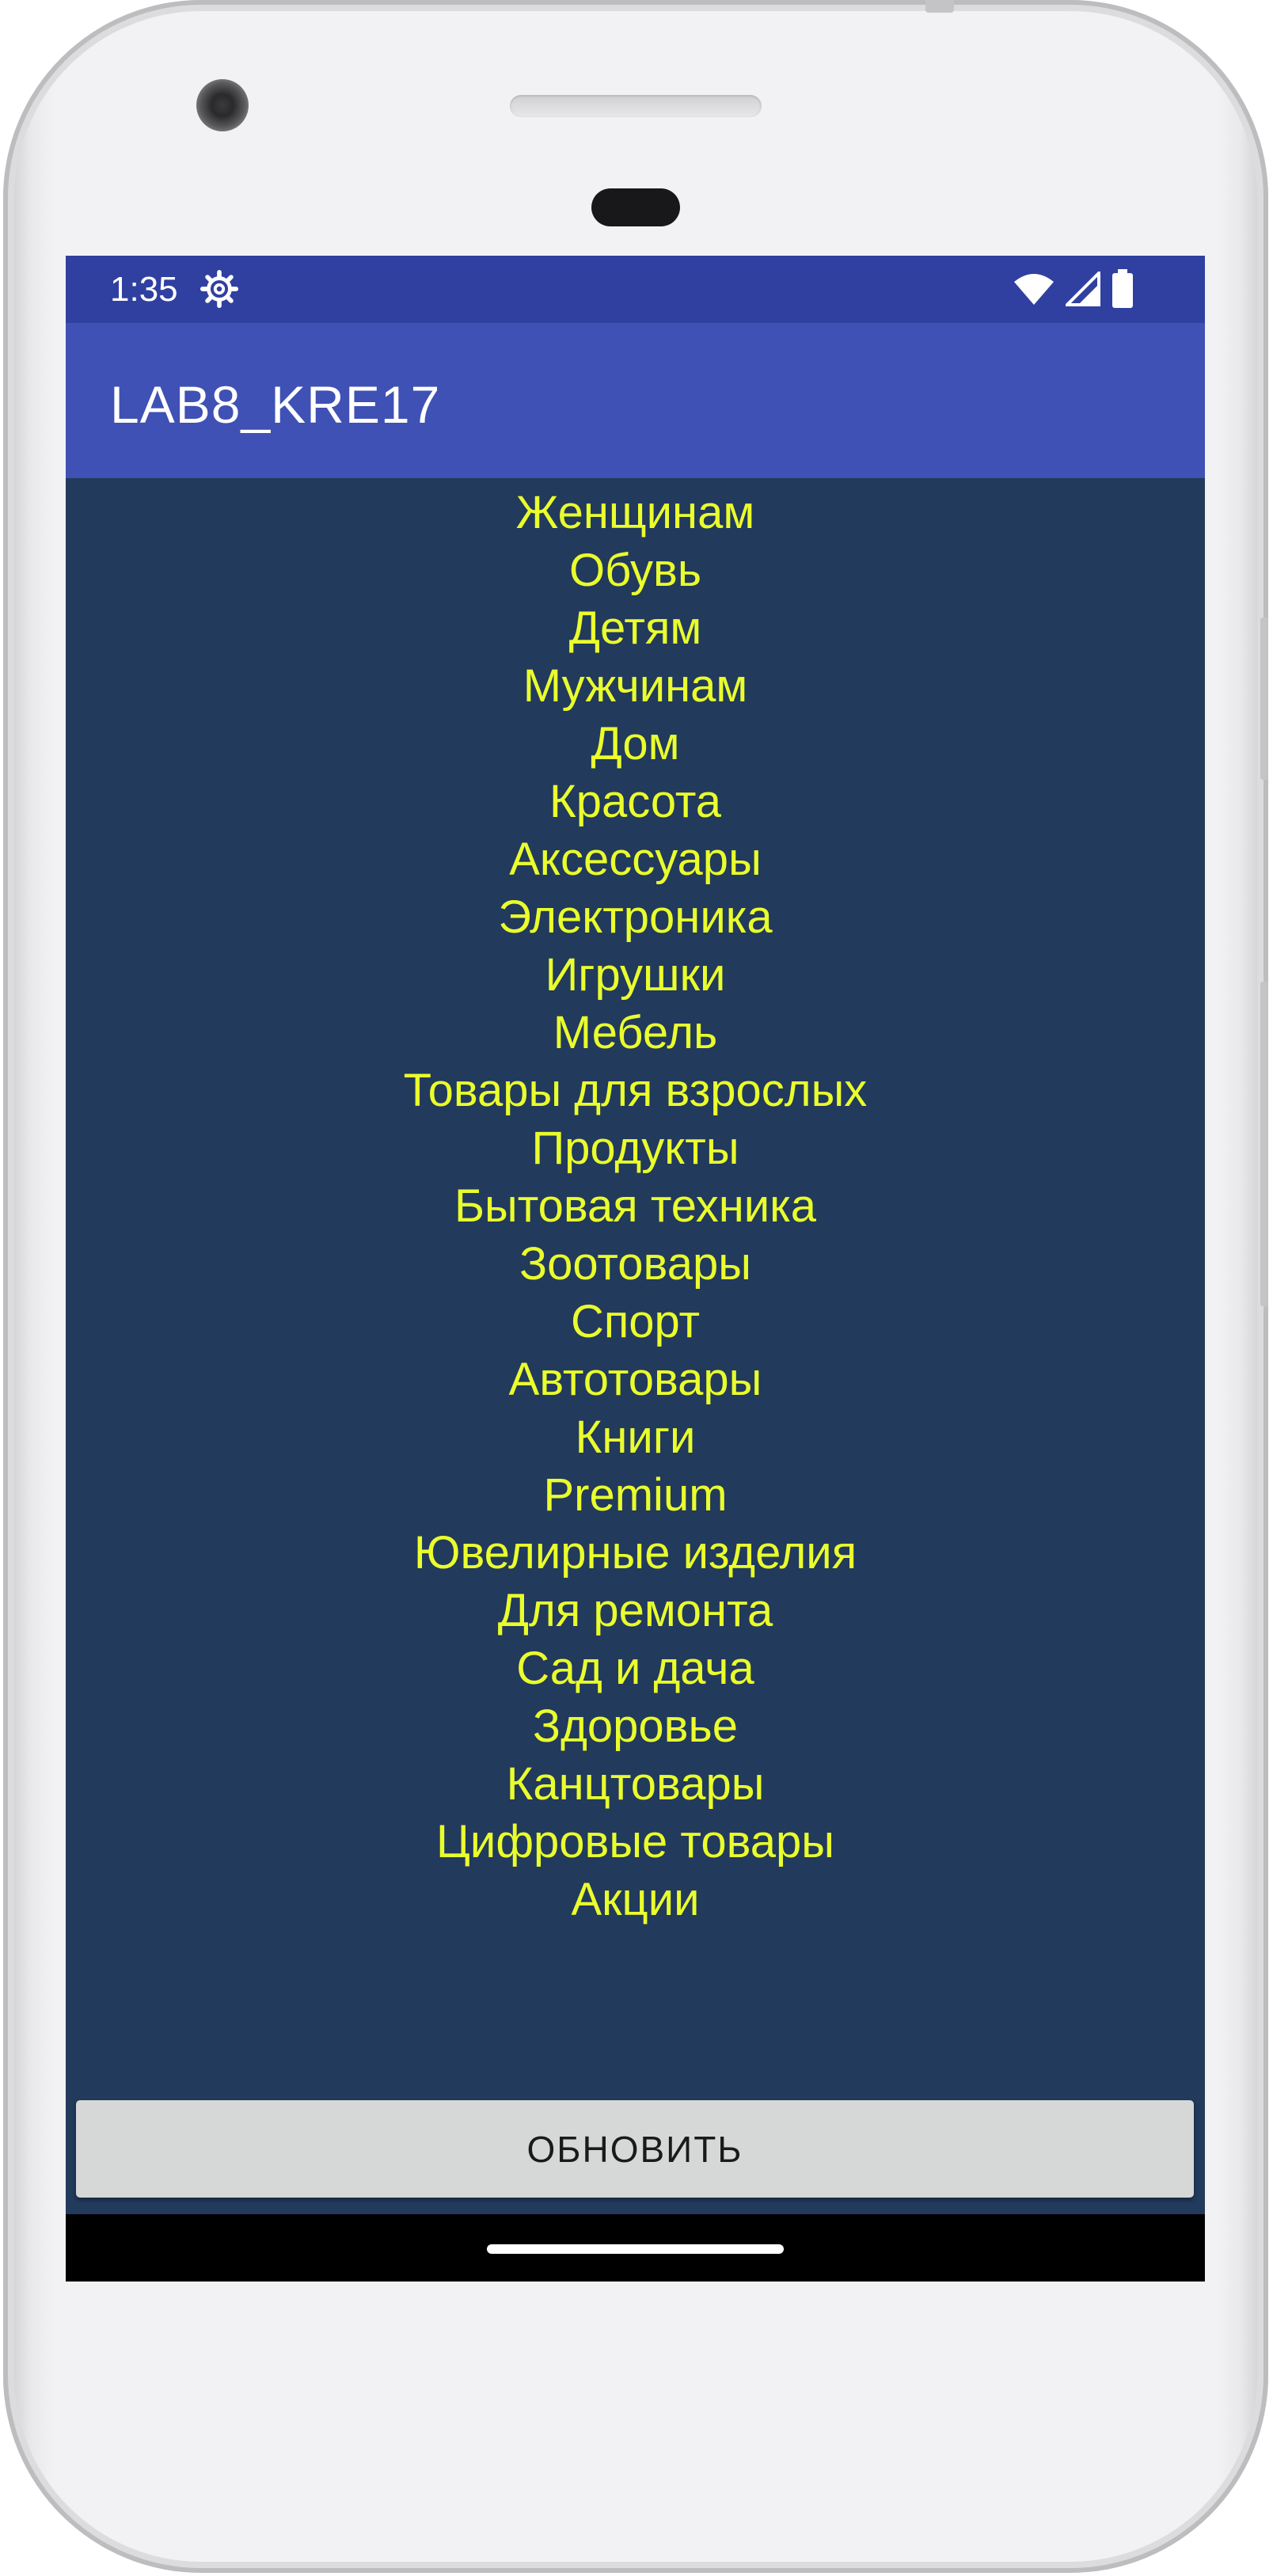 This screenshot has width=1273, height=2576. Describe the element at coordinates (635, 290) in the screenshot. I see `status-bar: 1:35` at that location.